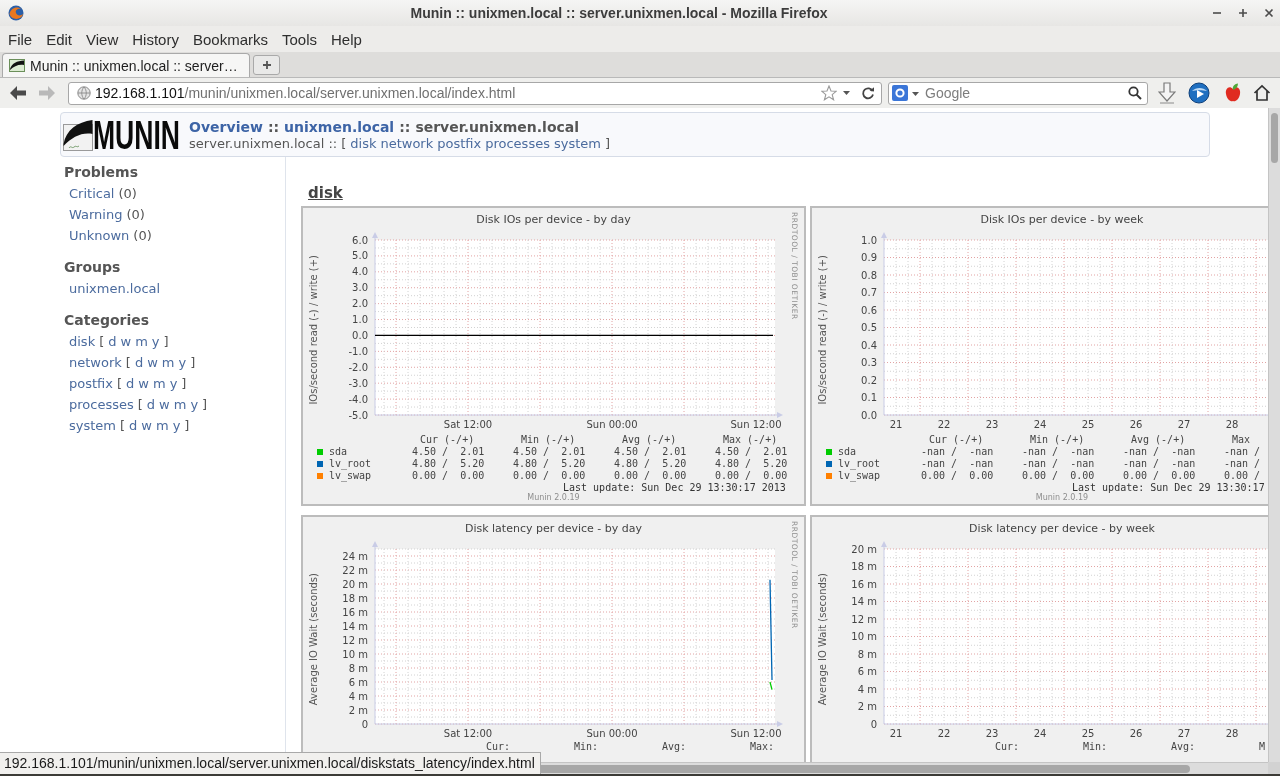  Describe the element at coordinates (325, 193) in the screenshot. I see `section-heading-link: disk` at that location.